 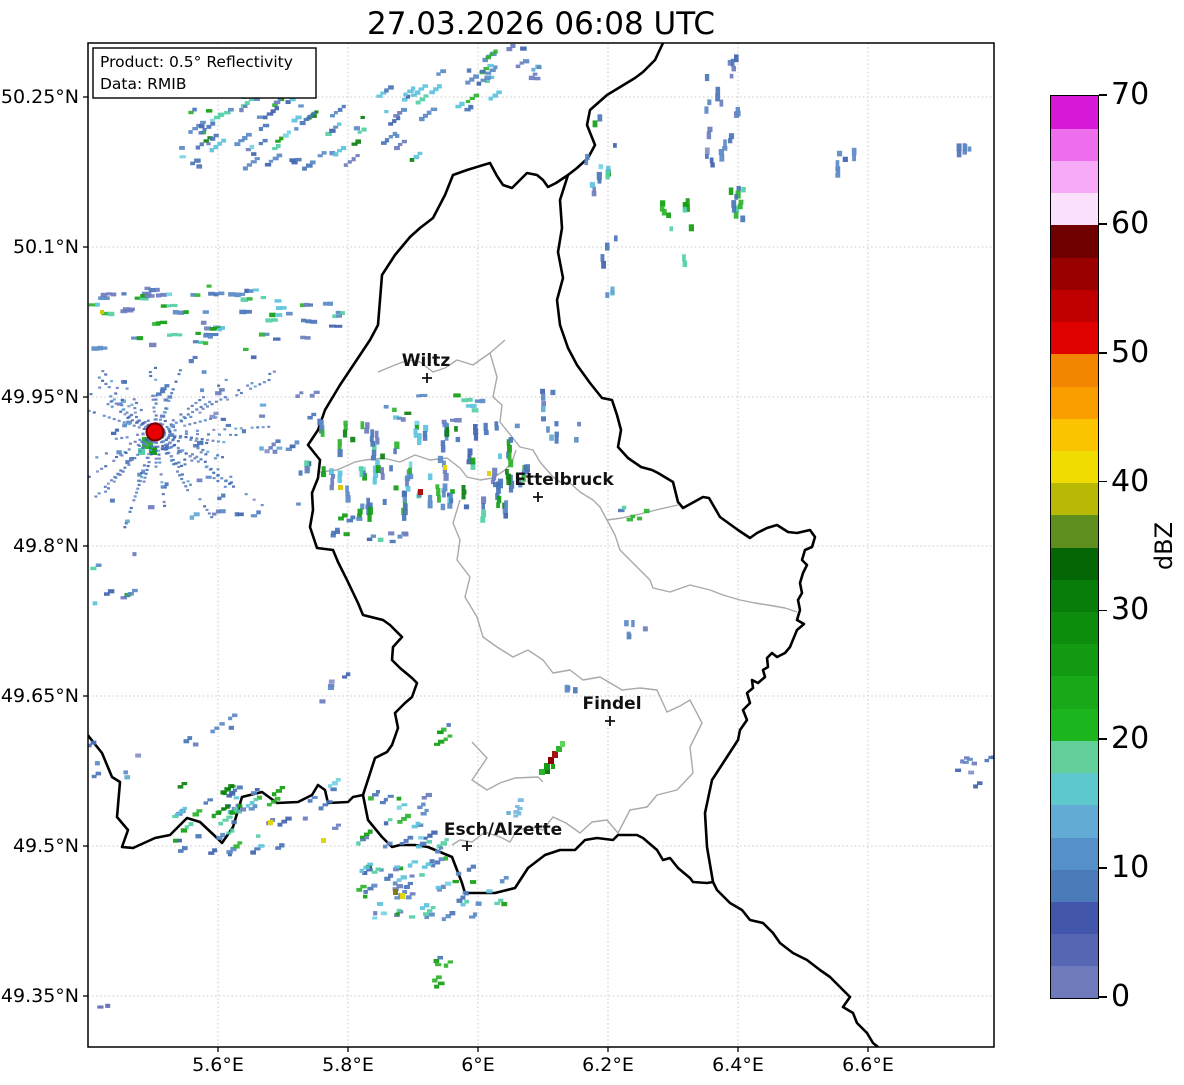 I want to click on city-label: Ettelbruck, so click(x=564, y=480).